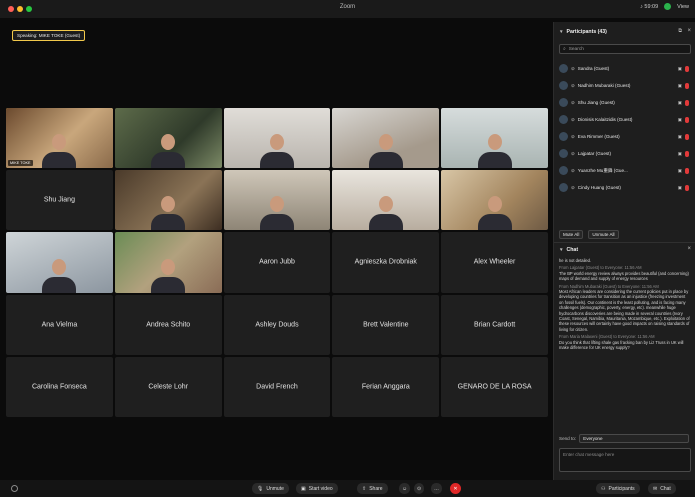  I want to click on participant-tile: Celeste Lohr, so click(168, 386).